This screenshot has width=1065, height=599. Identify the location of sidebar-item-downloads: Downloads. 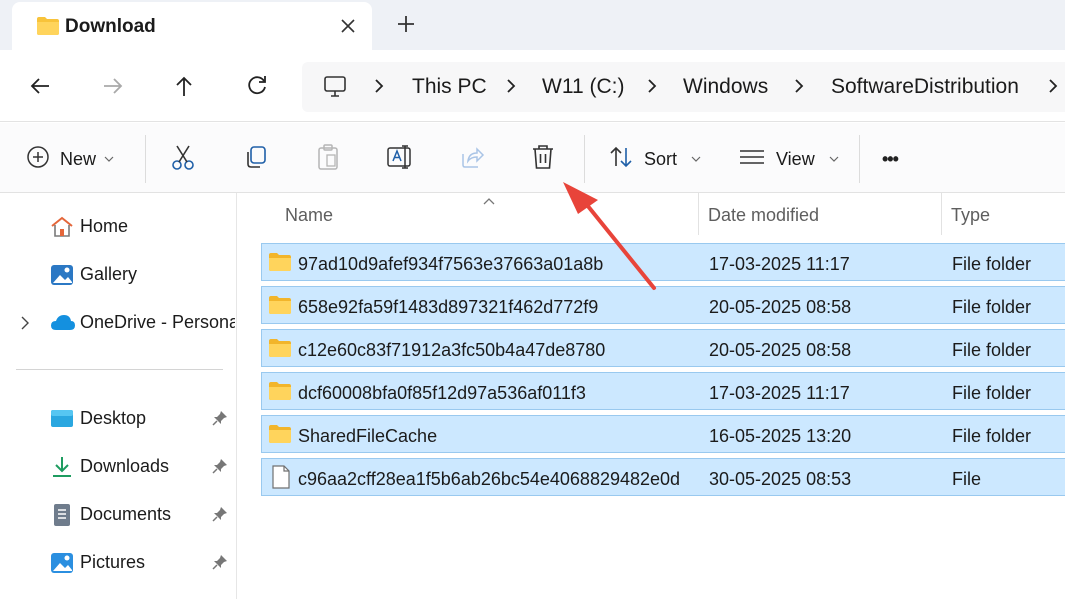
(118, 467).